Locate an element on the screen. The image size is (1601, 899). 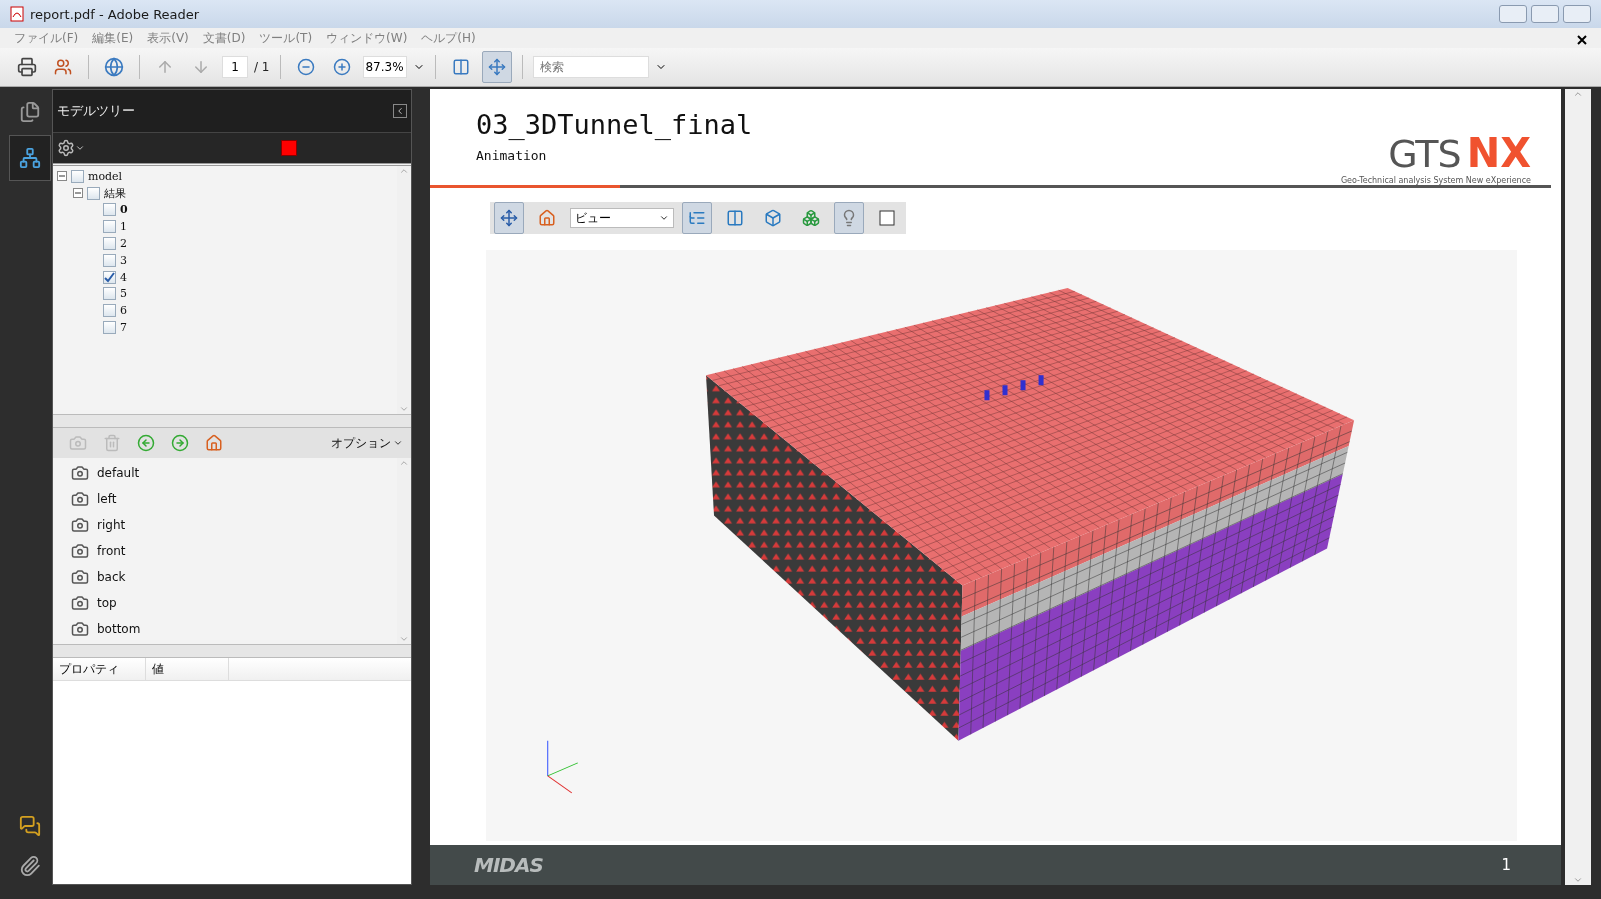
forward-icon is located at coordinates (180, 443).